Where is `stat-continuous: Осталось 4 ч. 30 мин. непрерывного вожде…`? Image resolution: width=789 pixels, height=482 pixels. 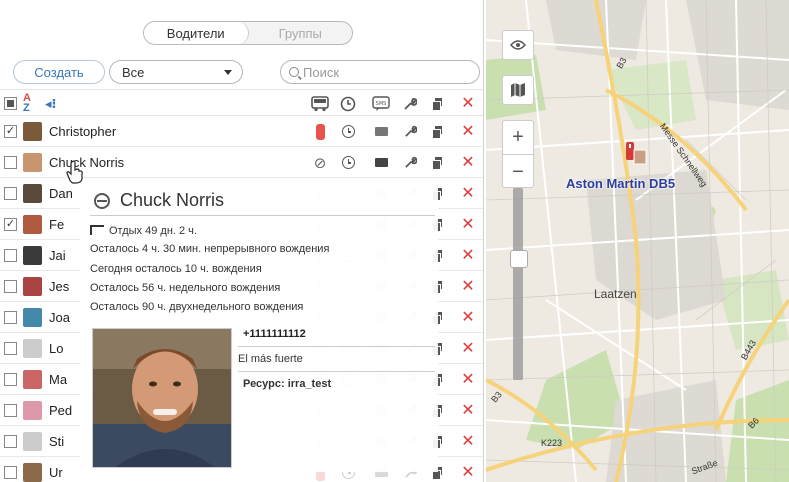
stat-continuous: Осталось 4 ч. 30 мин. непрерывного вожде… is located at coordinates (210, 249).